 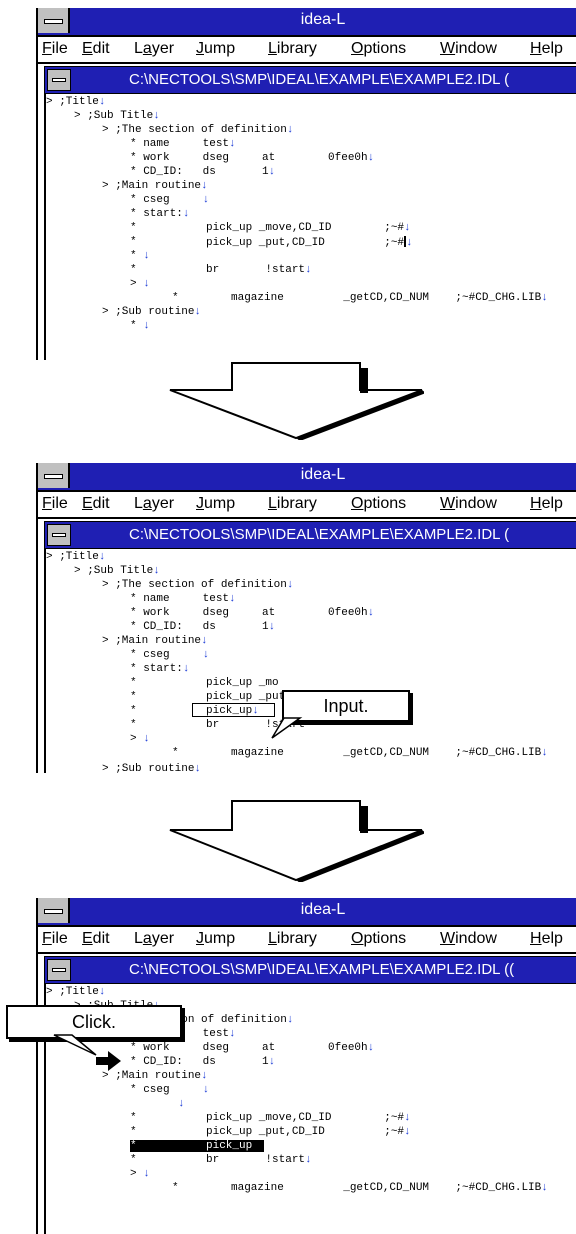 I want to click on code-line: > ;Sub Title↓, so click(x=117, y=571).